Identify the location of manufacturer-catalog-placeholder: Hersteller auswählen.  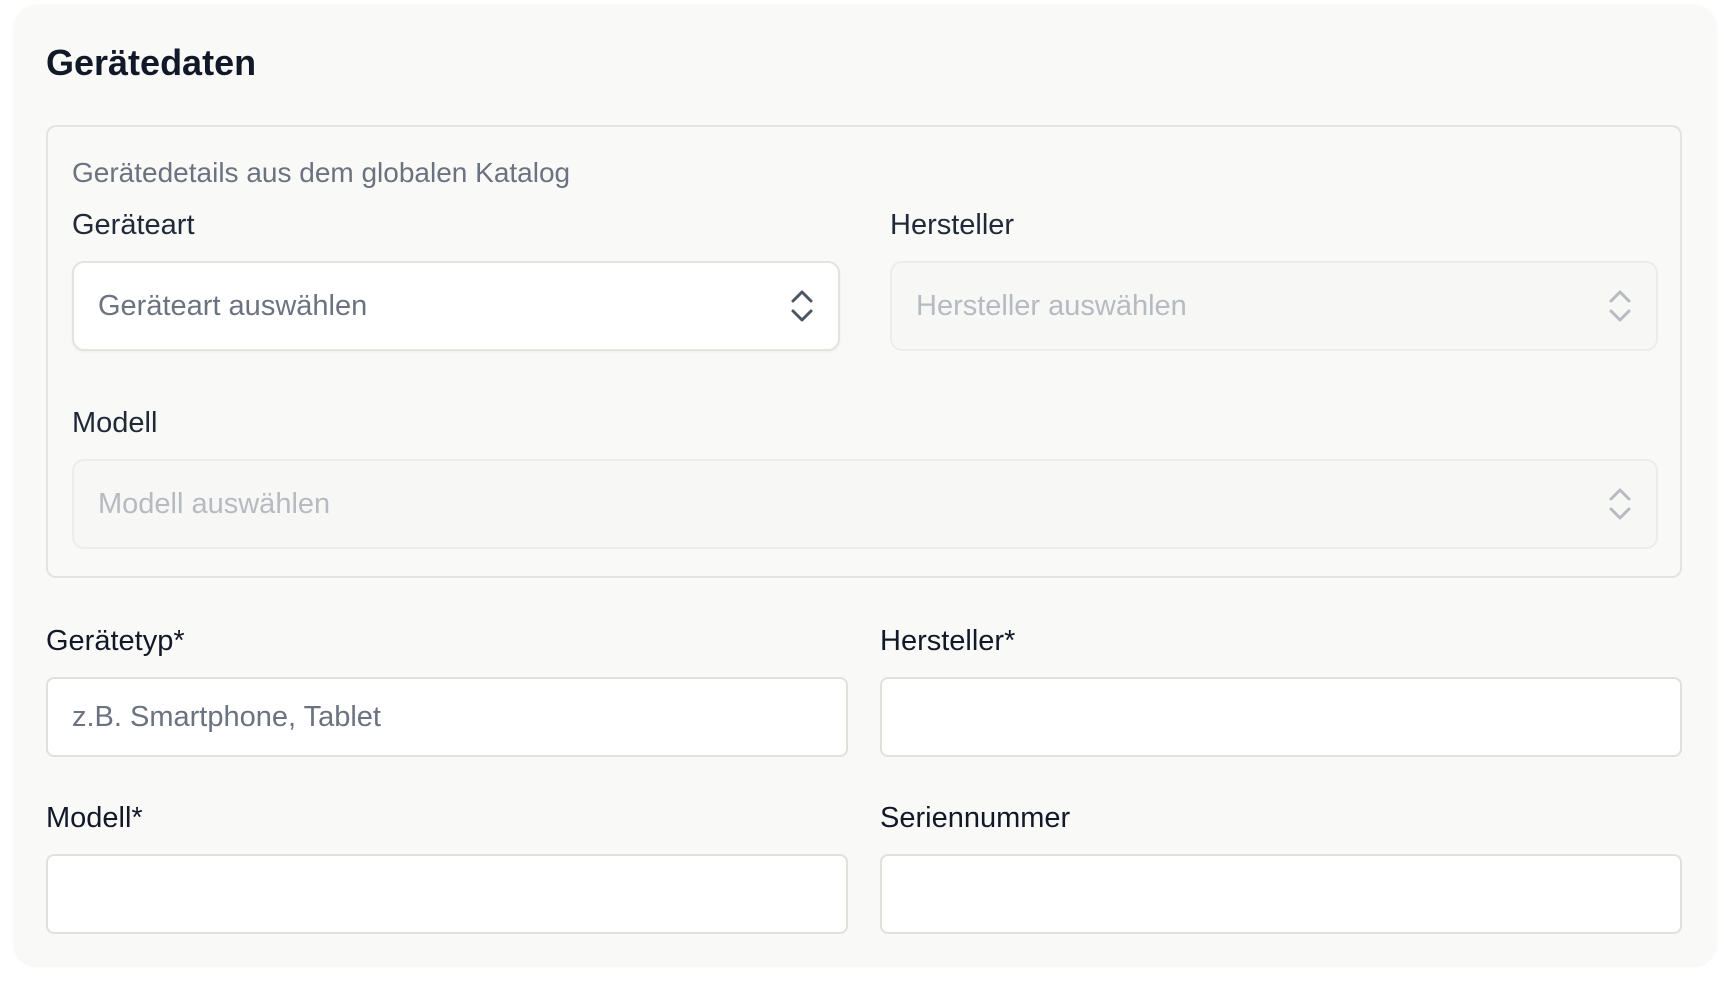
(1051, 306).